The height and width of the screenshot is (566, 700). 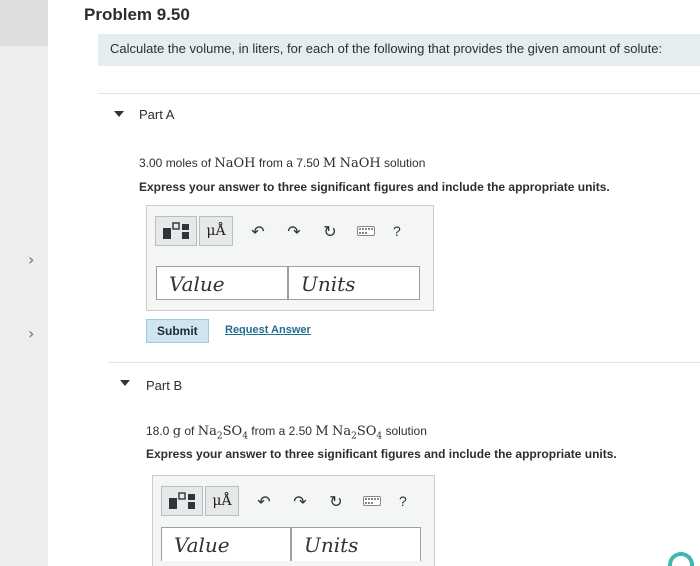 What do you see at coordinates (278, 231) in the screenshot?
I see `part-a-toolbar: μÅ ↶ ↷ ↻ ?` at bounding box center [278, 231].